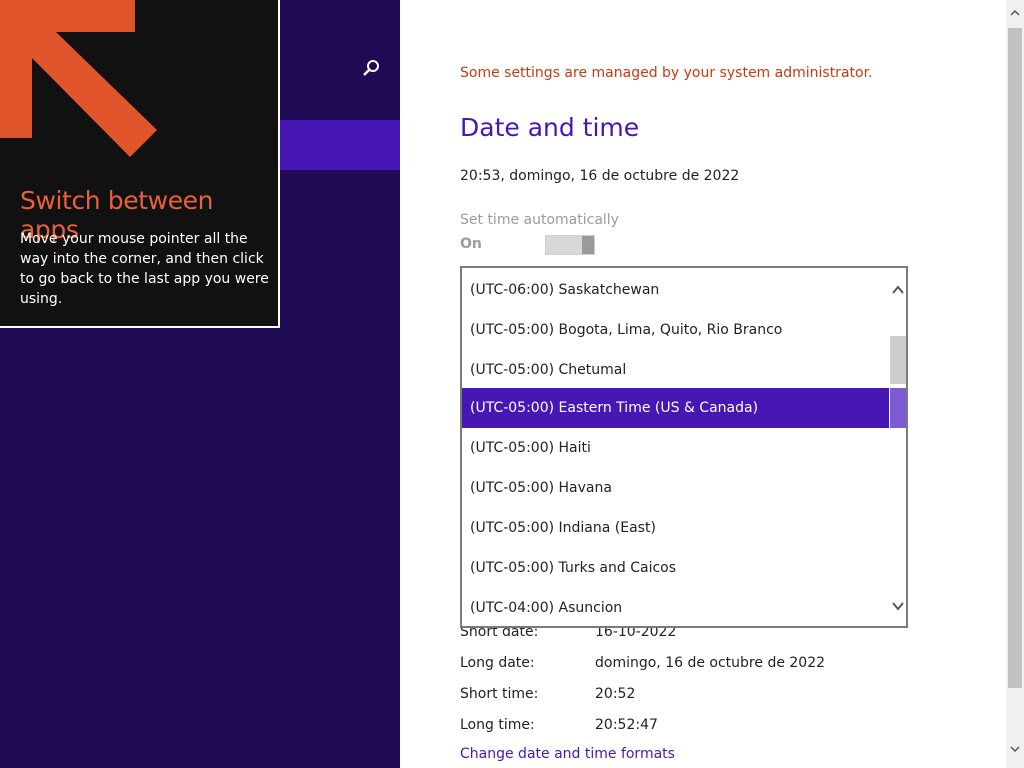 Image resolution: width=1024 pixels, height=768 pixels. What do you see at coordinates (340, 145) in the screenshot?
I see `nav-selected-item` at bounding box center [340, 145].